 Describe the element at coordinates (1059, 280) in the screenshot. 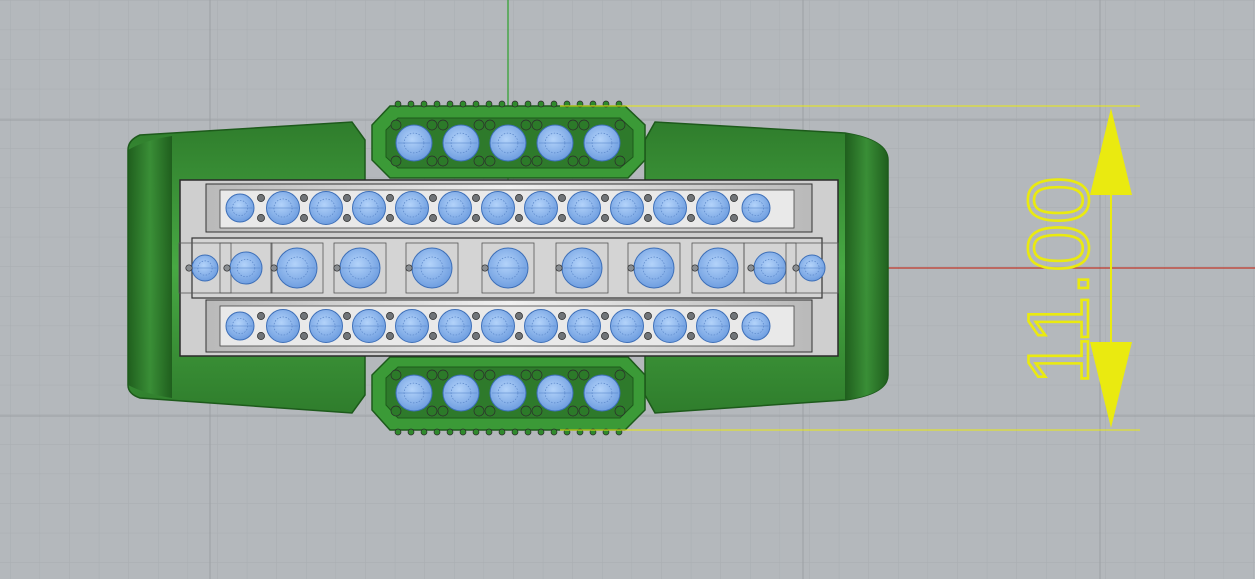

I see `dimension-label: 11.00` at that location.